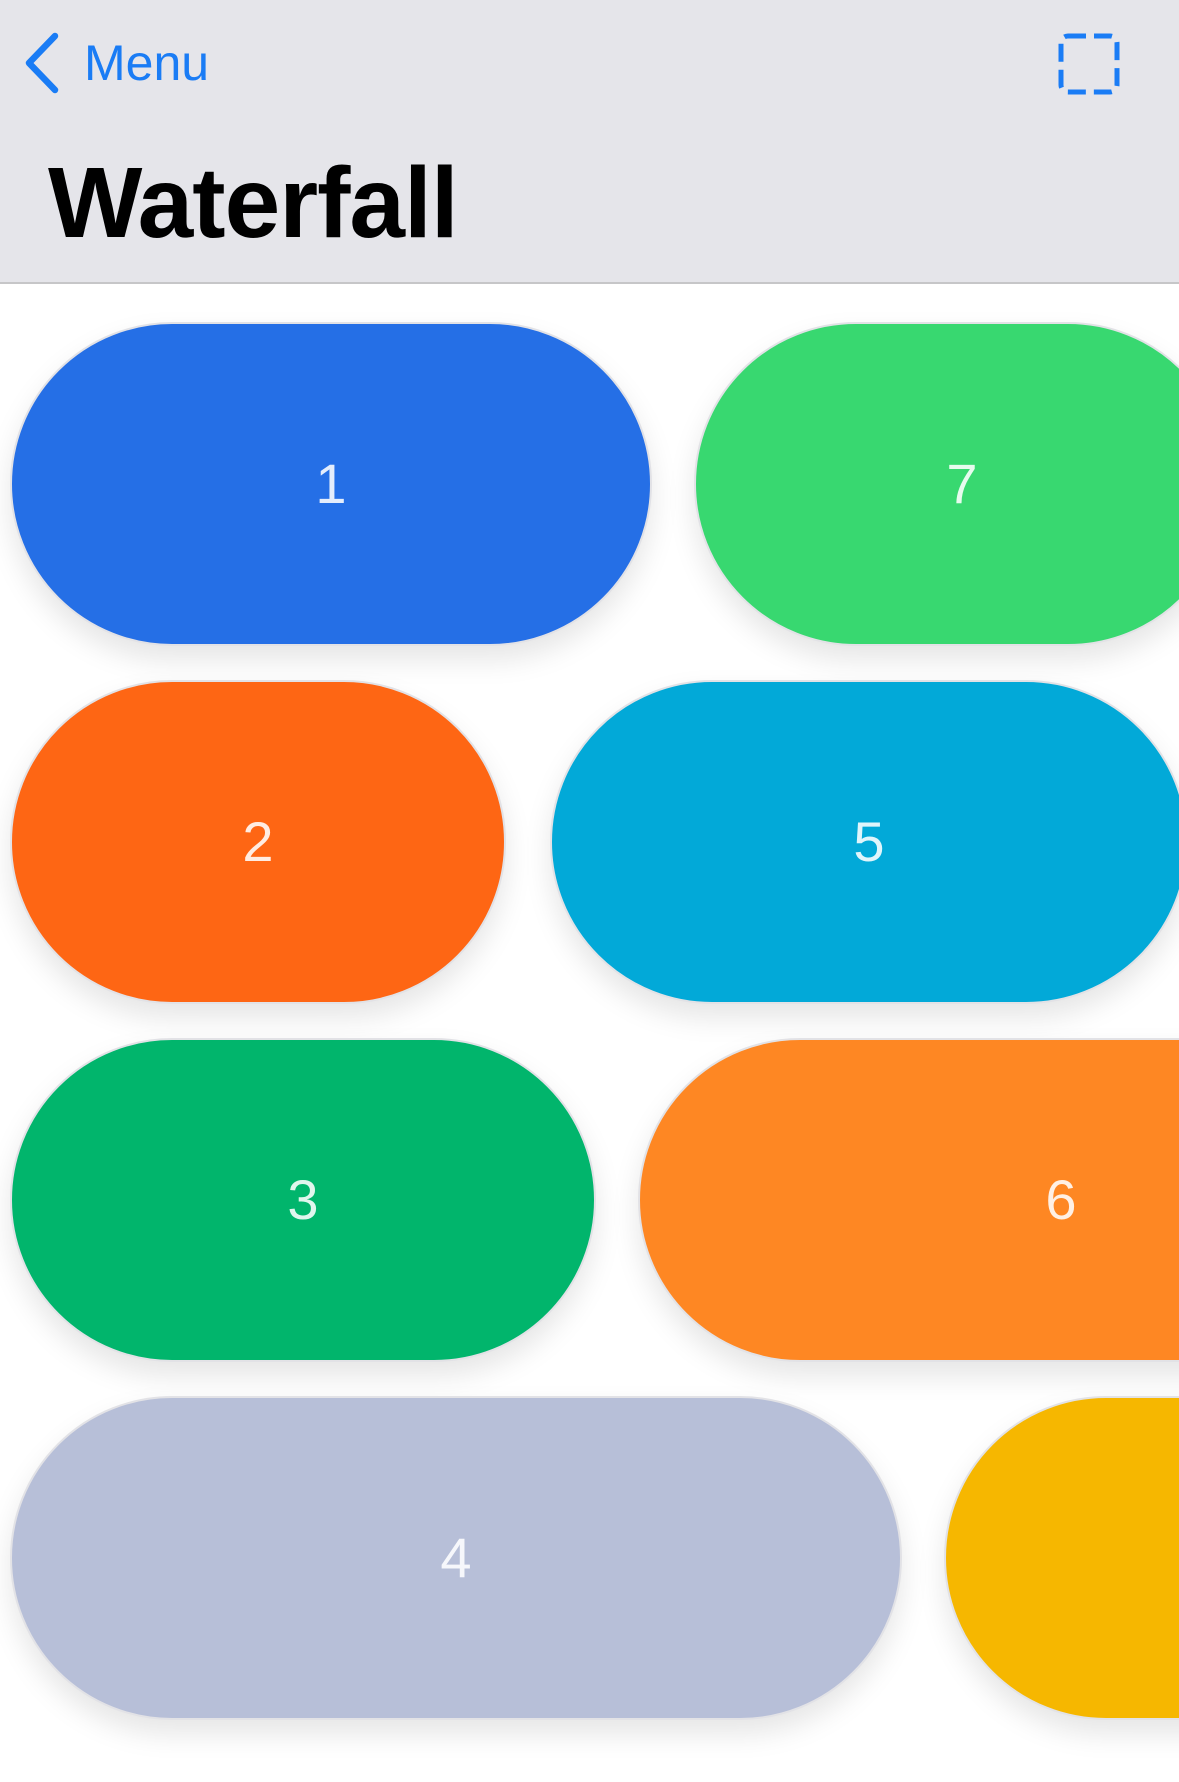  I want to click on select-area-button, so click(1089, 65).